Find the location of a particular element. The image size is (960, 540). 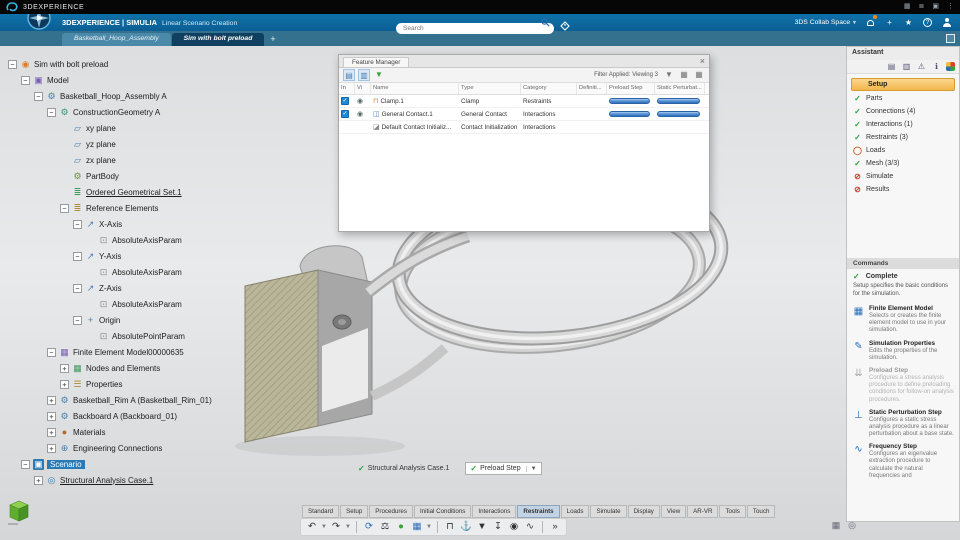

collab-space-selector: 3DS Collab Space ▼ is located at coordinates (826, 22).